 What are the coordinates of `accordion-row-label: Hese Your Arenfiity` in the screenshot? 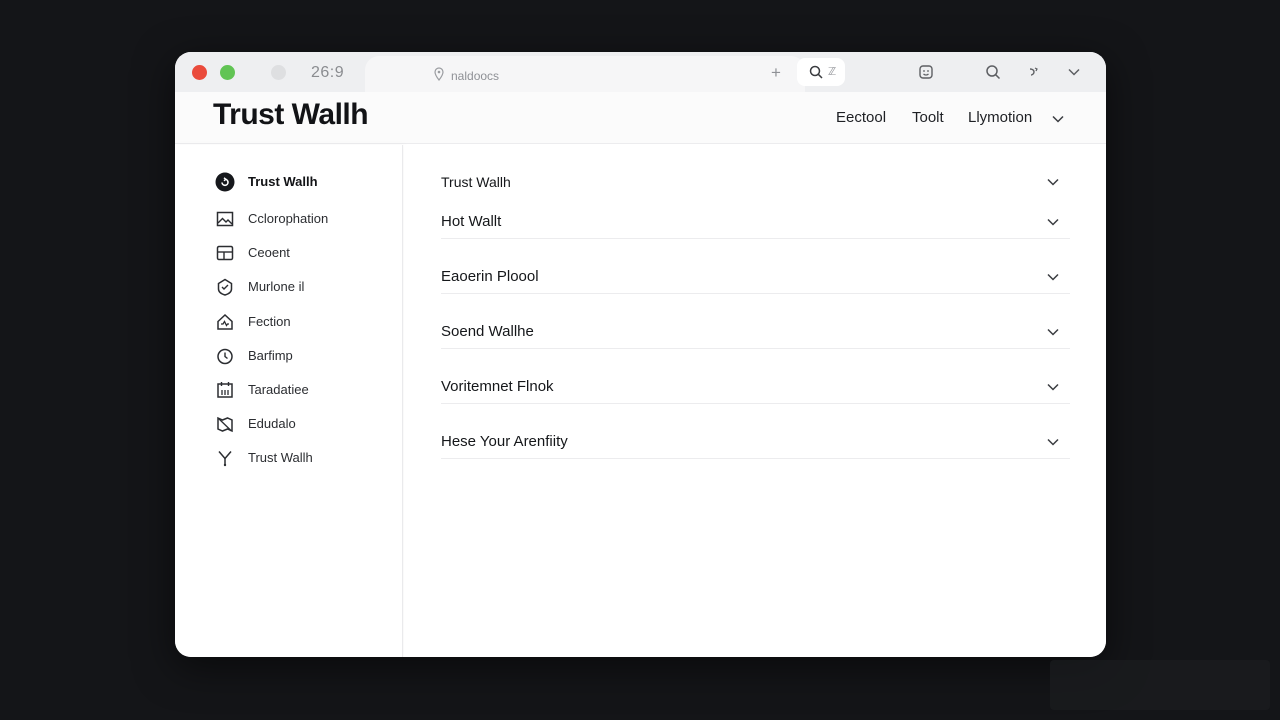 It's located at (504, 441).